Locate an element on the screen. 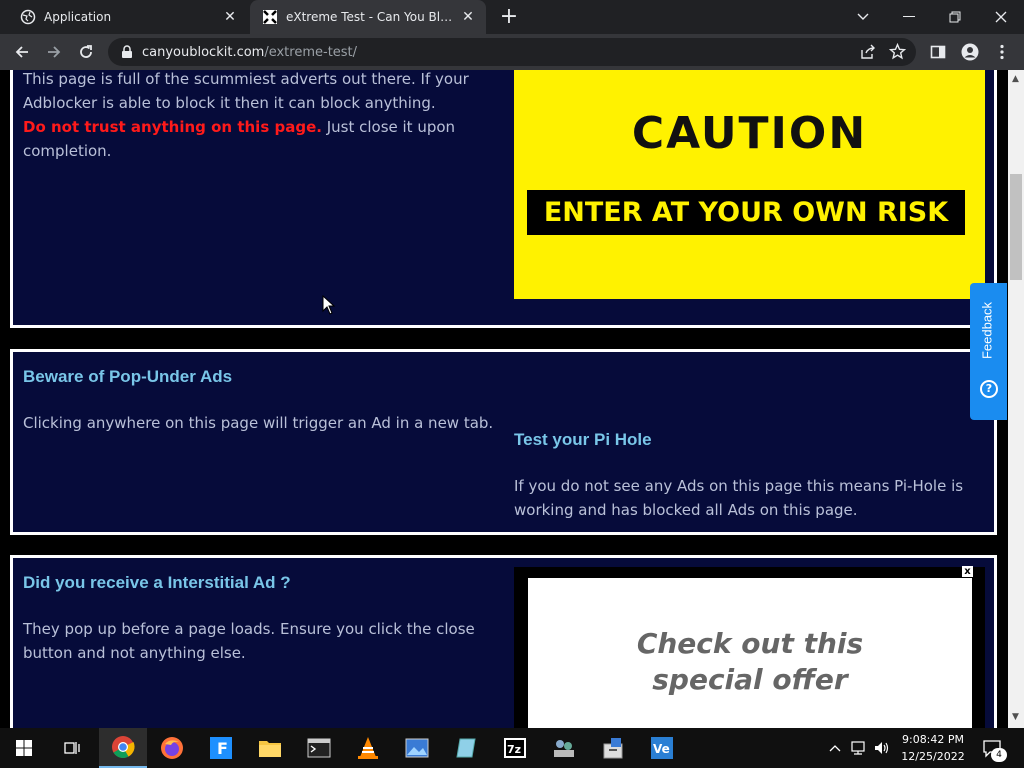 The image size is (1024, 768). scrollbar-thumb is located at coordinates (1016, 227).